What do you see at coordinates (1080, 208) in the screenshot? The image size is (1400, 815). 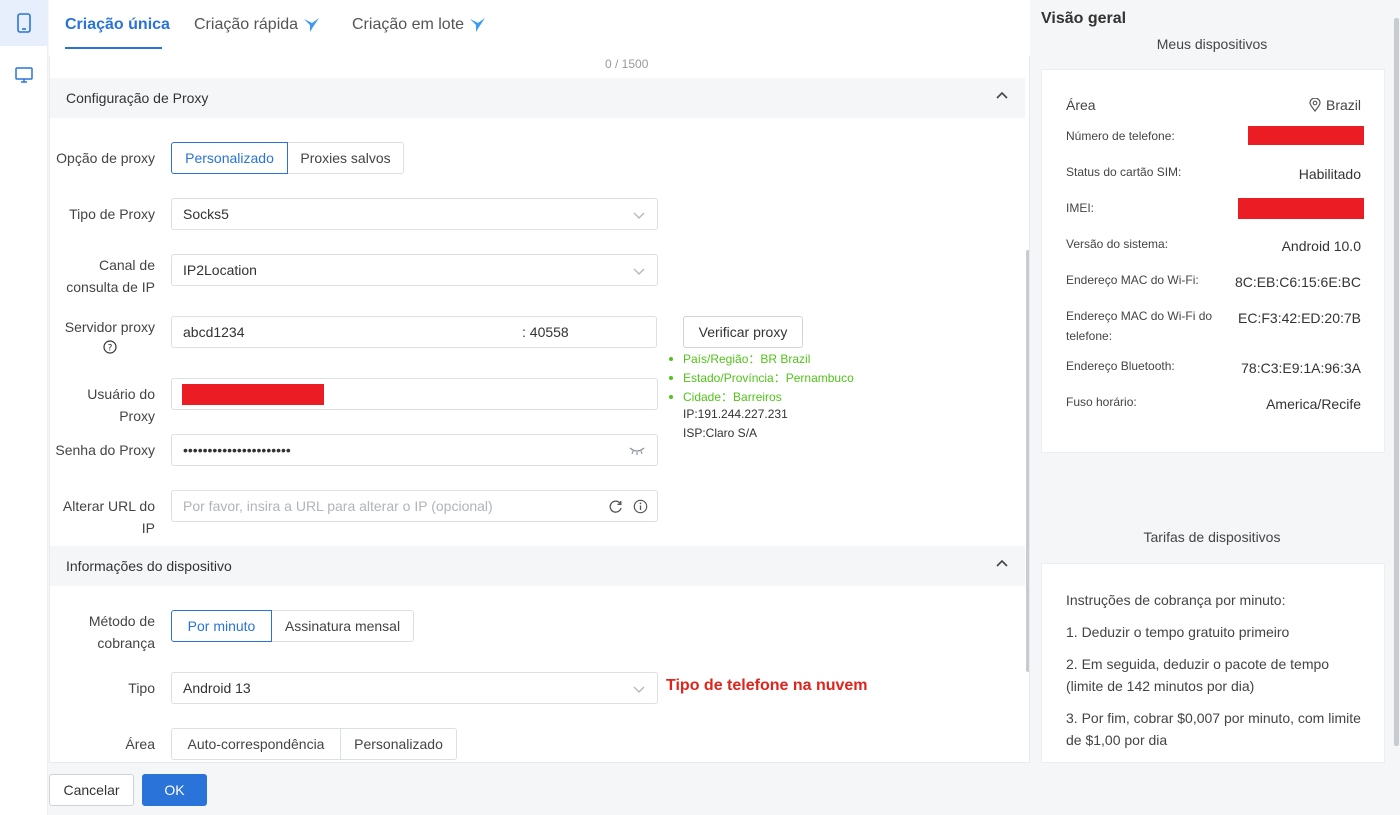 I see `imei-label: IMEI:` at bounding box center [1080, 208].